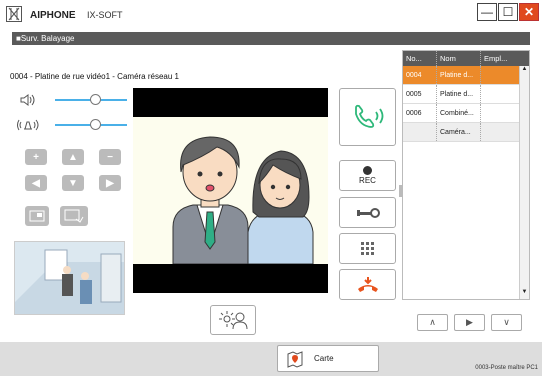  What do you see at coordinates (271, 359) in the screenshot?
I see `footer-bar` at bounding box center [271, 359].